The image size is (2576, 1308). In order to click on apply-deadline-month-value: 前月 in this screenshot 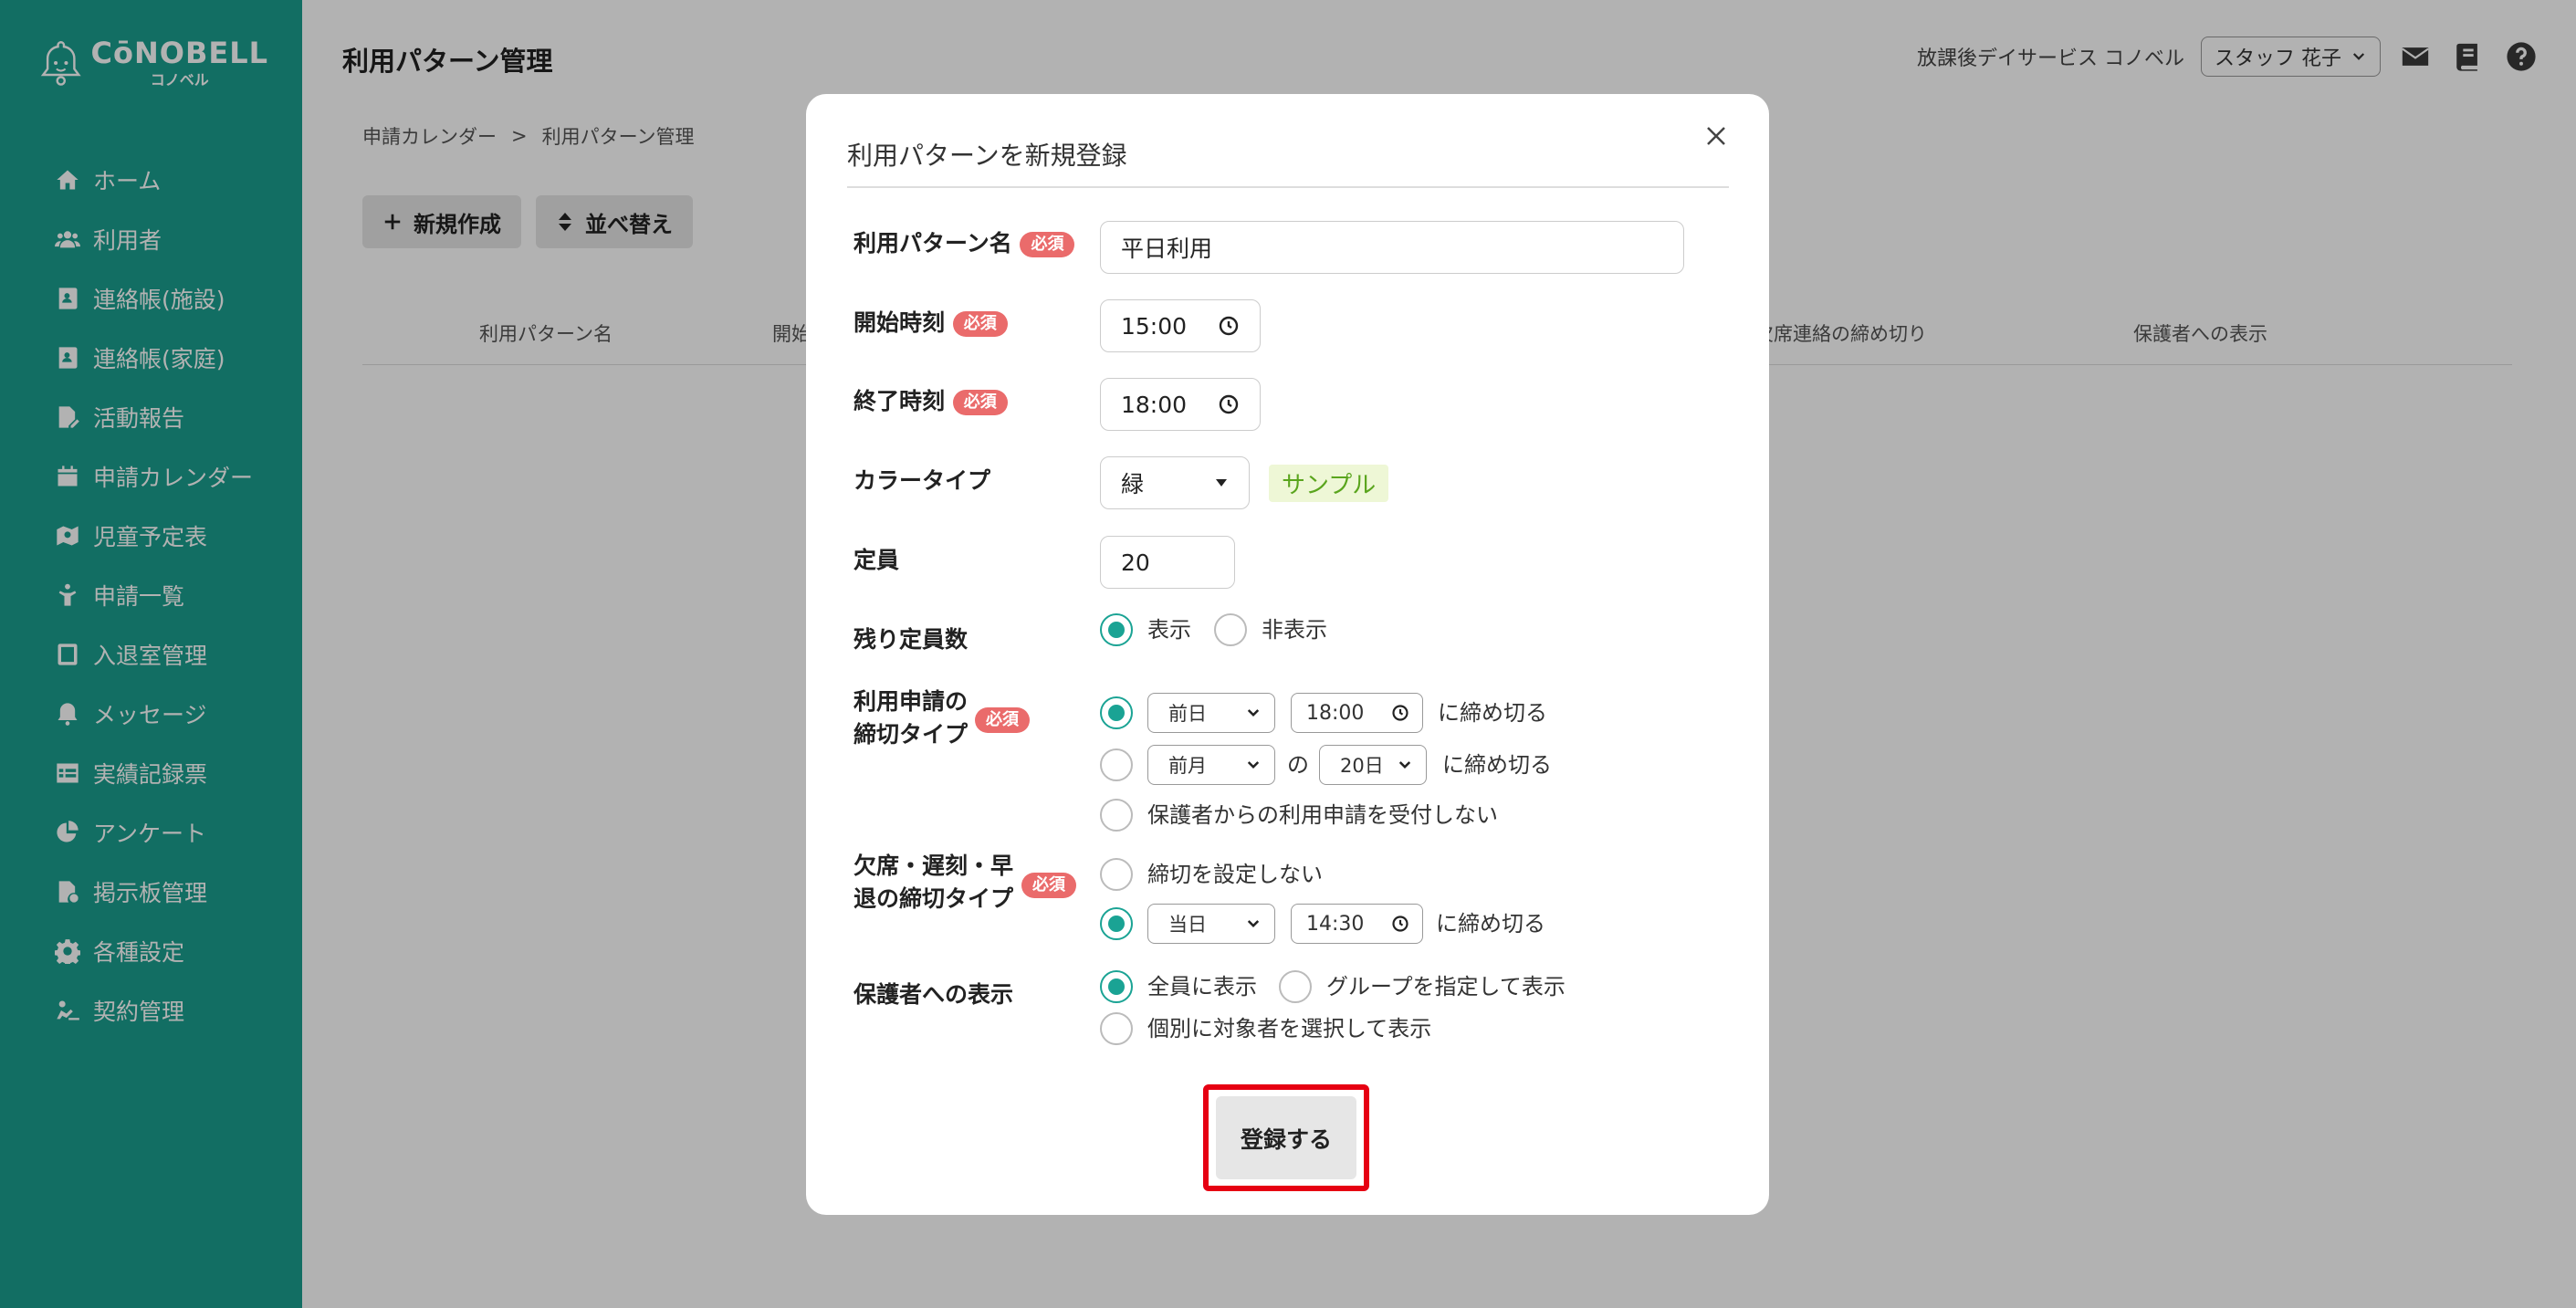, I will do `click(1187, 766)`.